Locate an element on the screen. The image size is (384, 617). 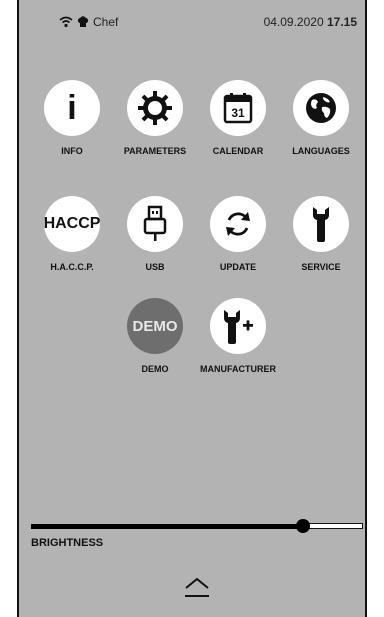
calendar-icon: 31 is located at coordinates (238, 108).